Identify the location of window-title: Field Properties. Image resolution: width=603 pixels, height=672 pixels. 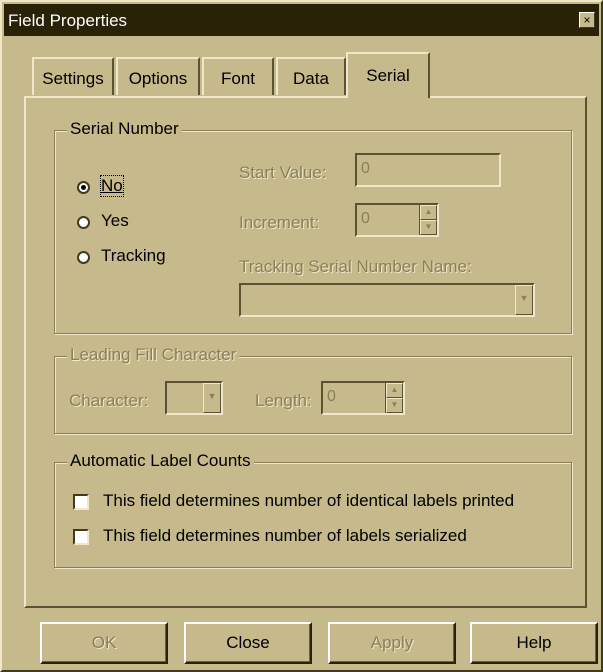
(68, 20).